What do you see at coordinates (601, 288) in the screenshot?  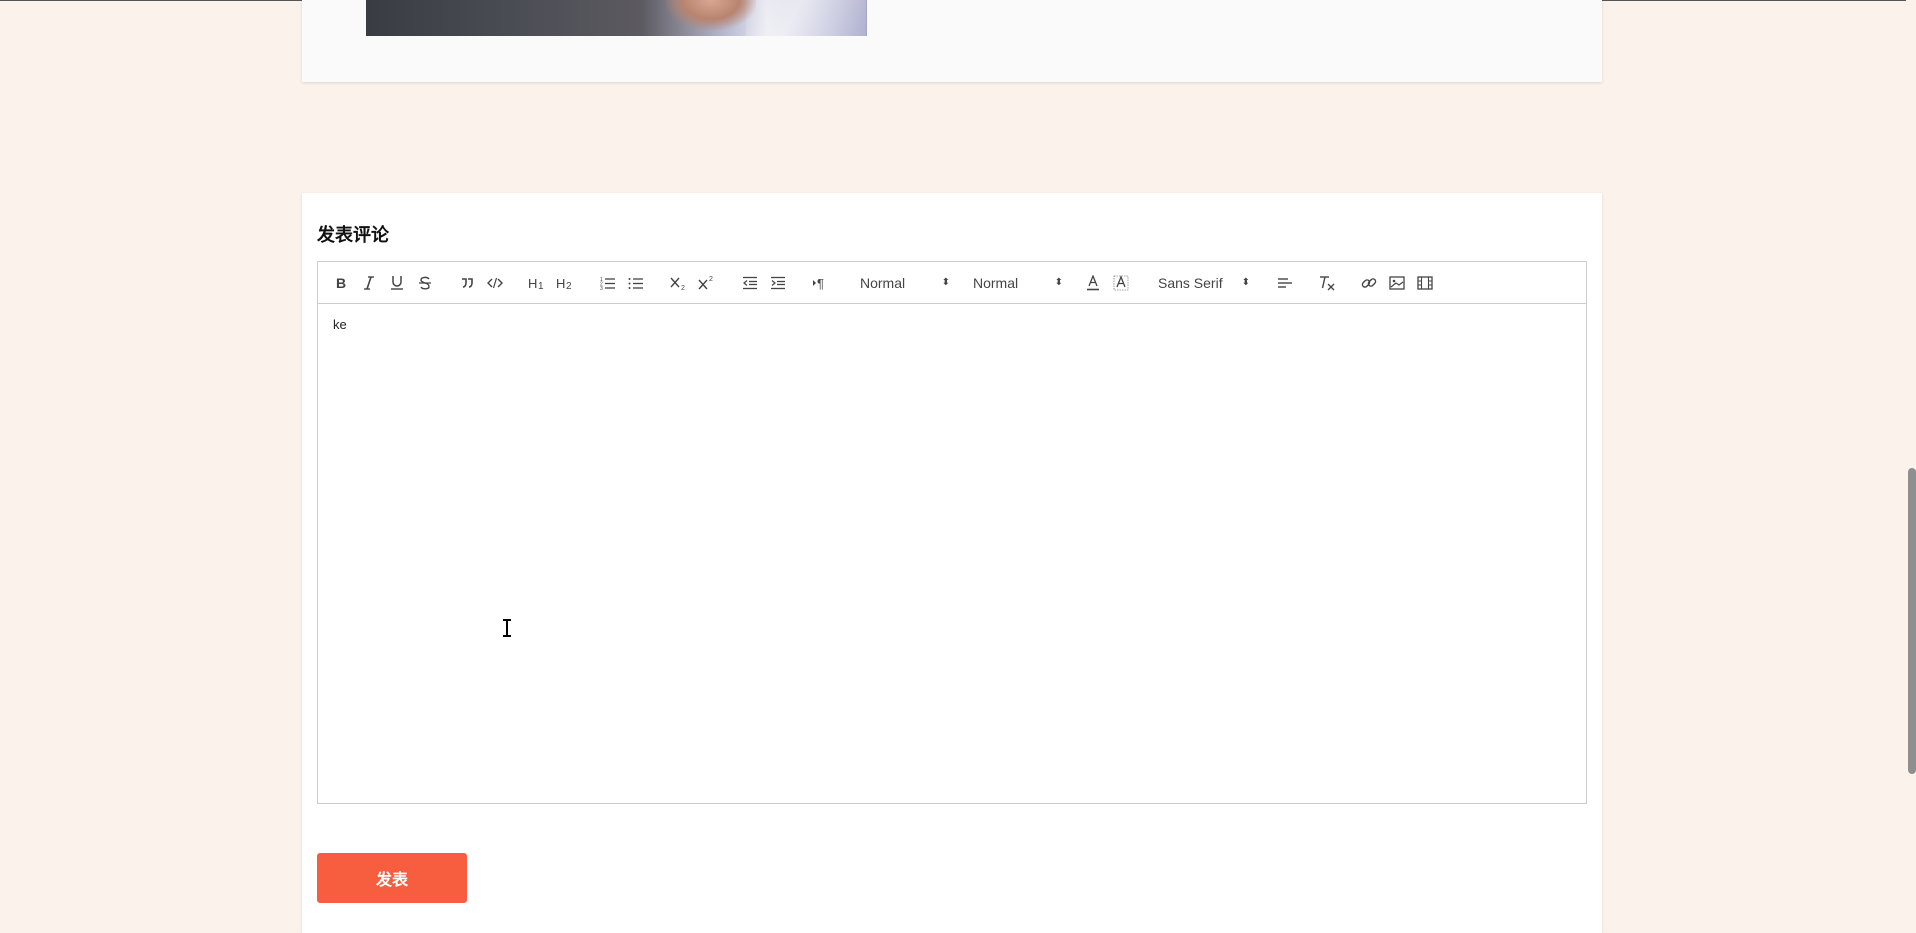 I see `svg-text: 3` at bounding box center [601, 288].